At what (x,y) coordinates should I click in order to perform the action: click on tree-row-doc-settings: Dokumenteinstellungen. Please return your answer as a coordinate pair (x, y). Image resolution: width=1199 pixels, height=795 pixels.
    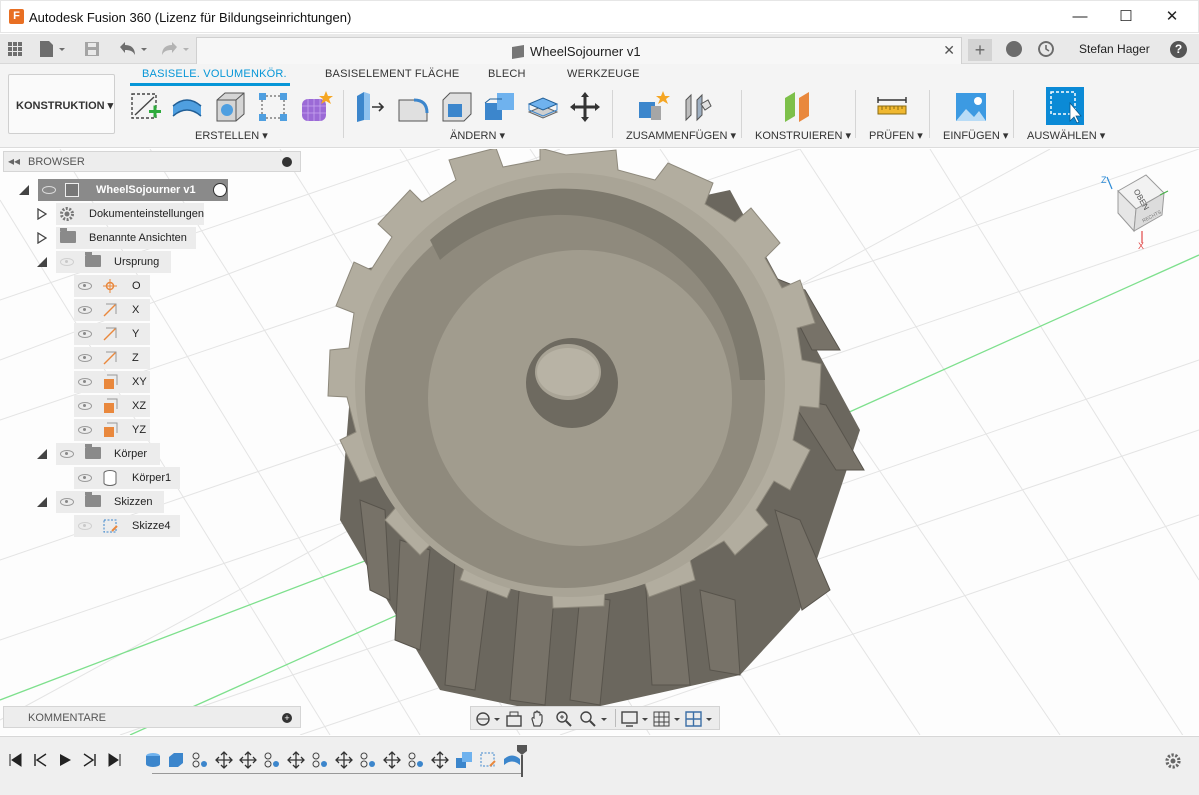
    Looking at the image, I should click on (150, 214).